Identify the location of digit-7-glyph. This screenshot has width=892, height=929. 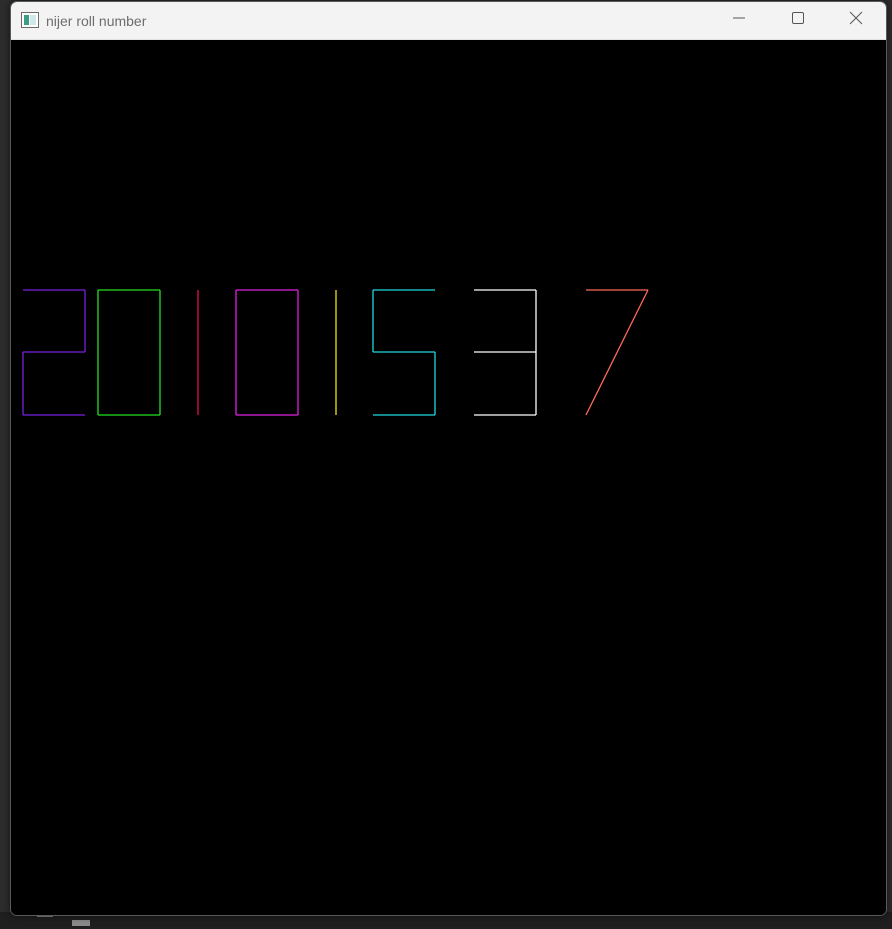
(617, 352).